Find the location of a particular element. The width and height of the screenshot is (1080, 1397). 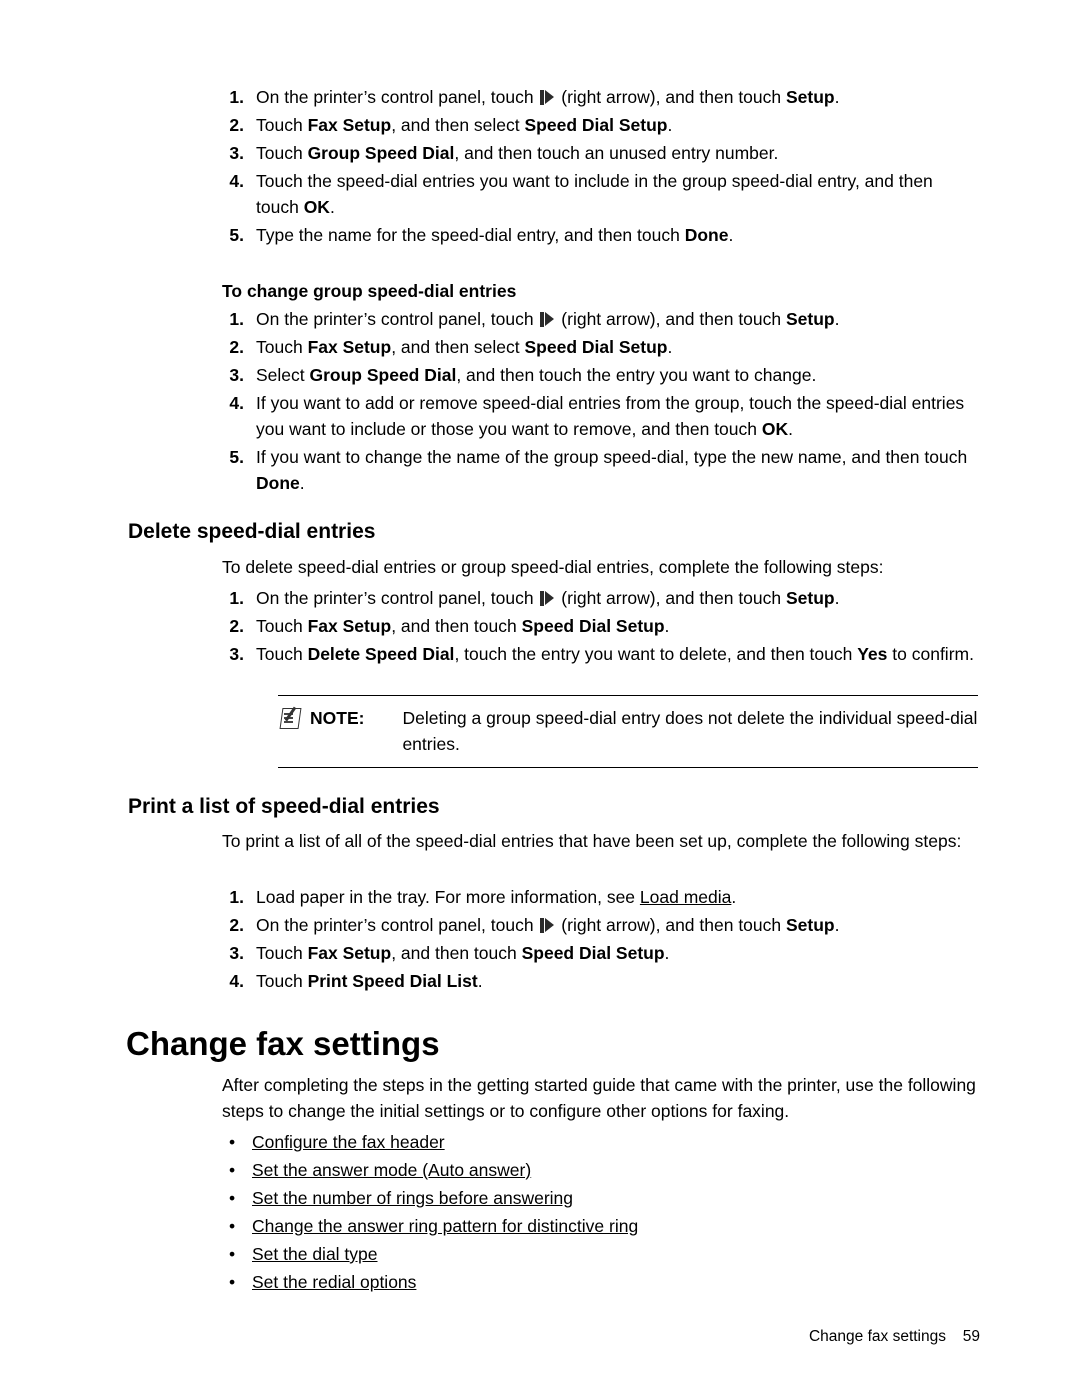

cross-reference-link: Load media is located at coordinates (685, 897).